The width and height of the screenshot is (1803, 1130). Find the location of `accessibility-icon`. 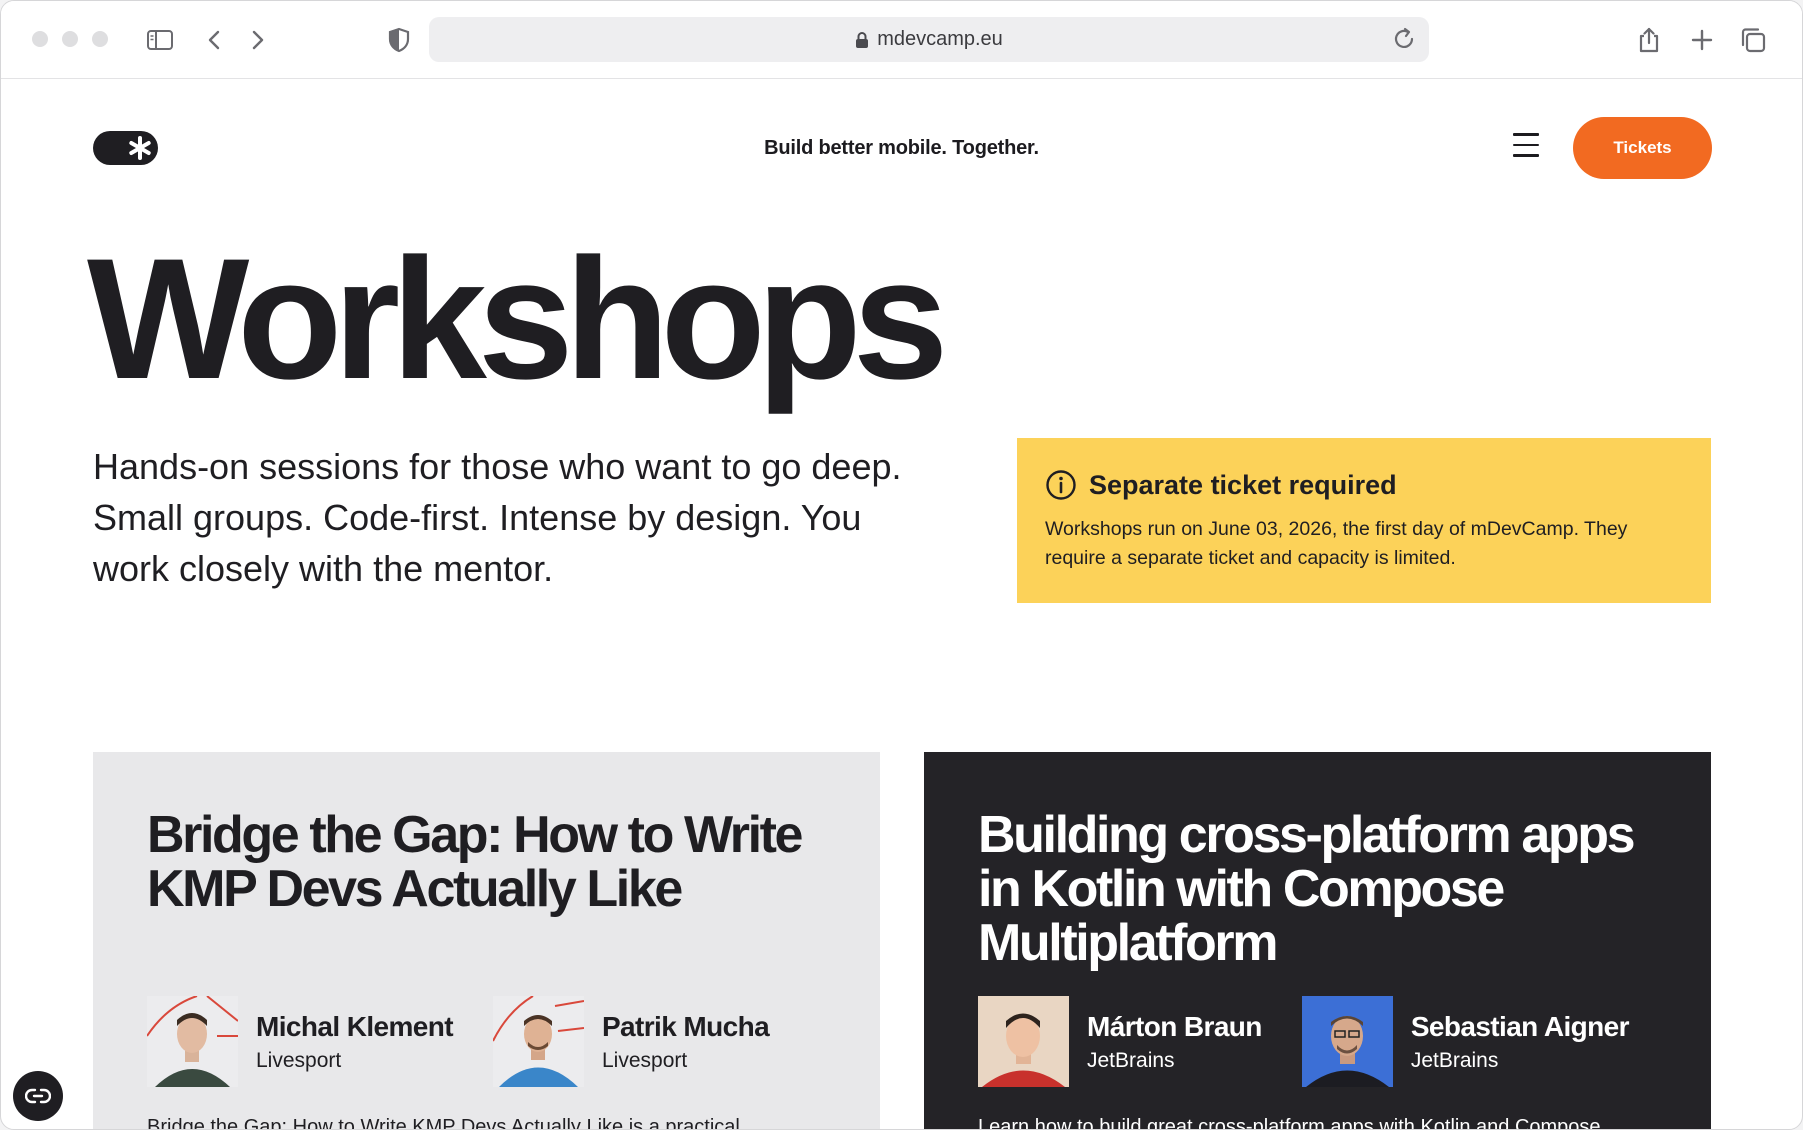

accessibility-icon is located at coordinates (38, 1096).